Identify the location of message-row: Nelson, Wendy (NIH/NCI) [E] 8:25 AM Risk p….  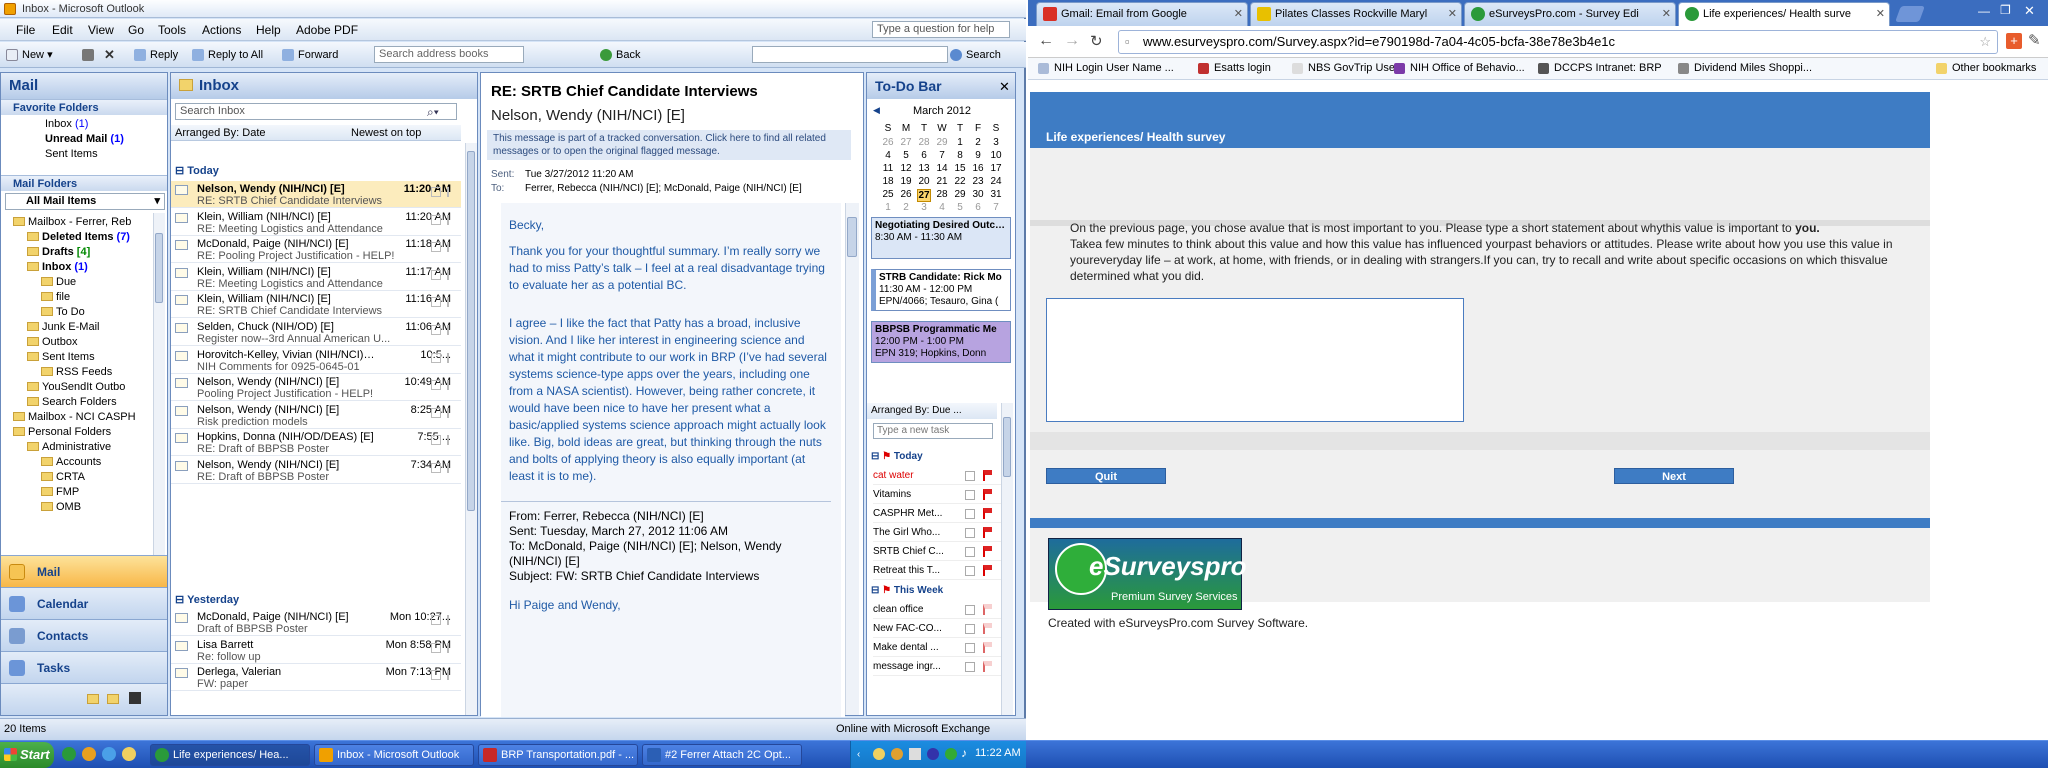
(316, 415).